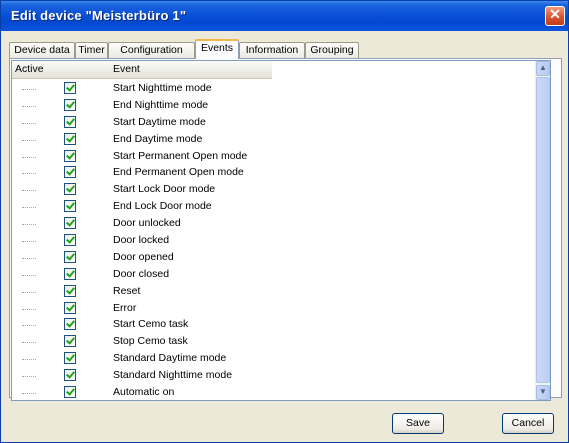 Image resolution: width=569 pixels, height=443 pixels. What do you see at coordinates (275, 106) in the screenshot?
I see `list-item: End Nighttime mode` at bounding box center [275, 106].